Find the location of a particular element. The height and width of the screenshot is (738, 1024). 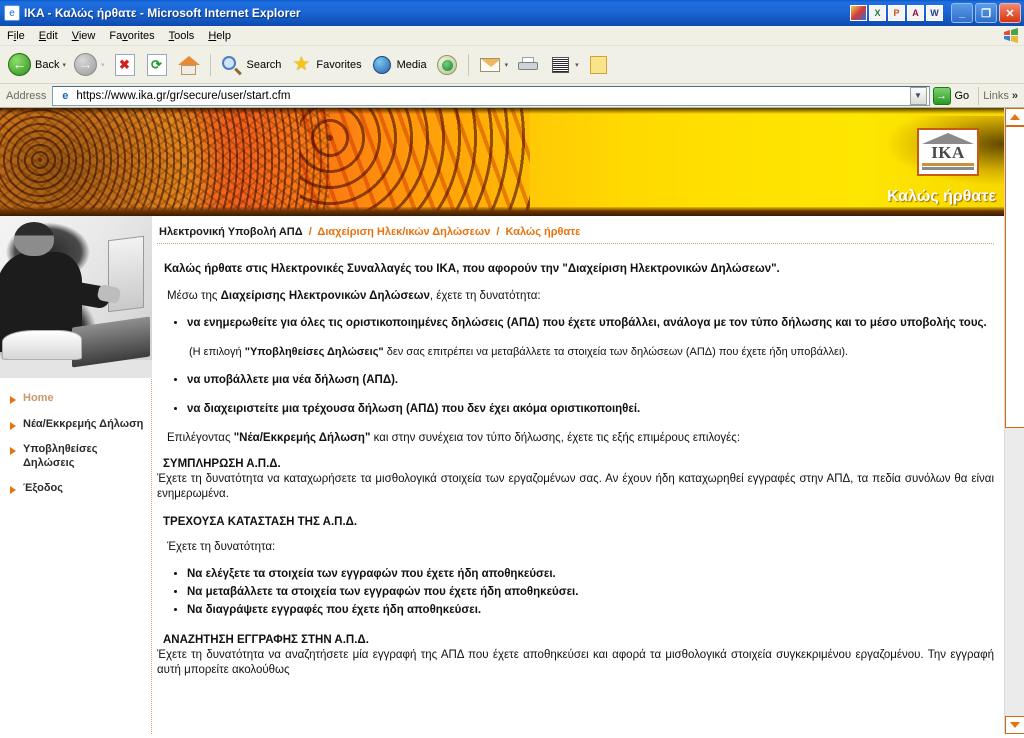

edit-grid-icon is located at coordinates (560, 65).